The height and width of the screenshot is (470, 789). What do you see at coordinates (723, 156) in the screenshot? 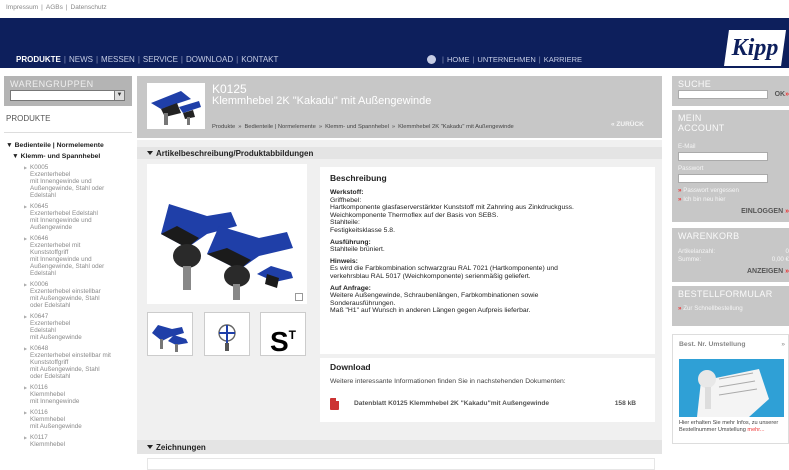
I see `email-field` at bounding box center [723, 156].